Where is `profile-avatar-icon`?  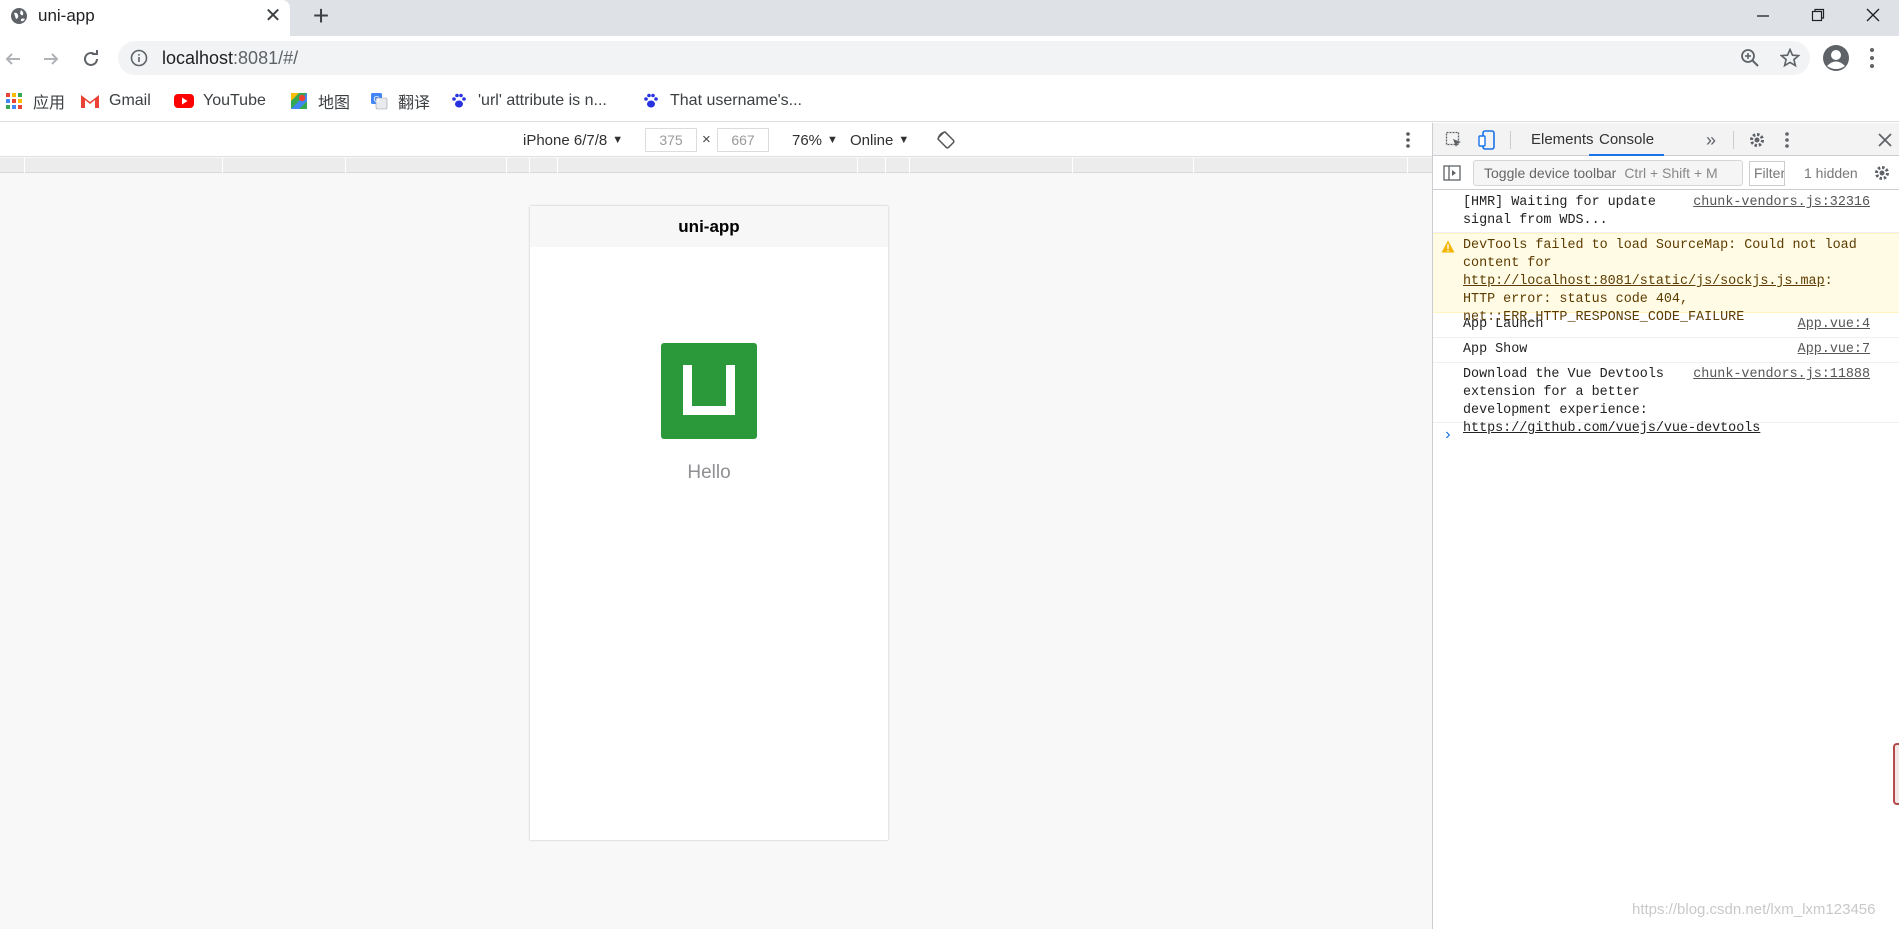 profile-avatar-icon is located at coordinates (1836, 58).